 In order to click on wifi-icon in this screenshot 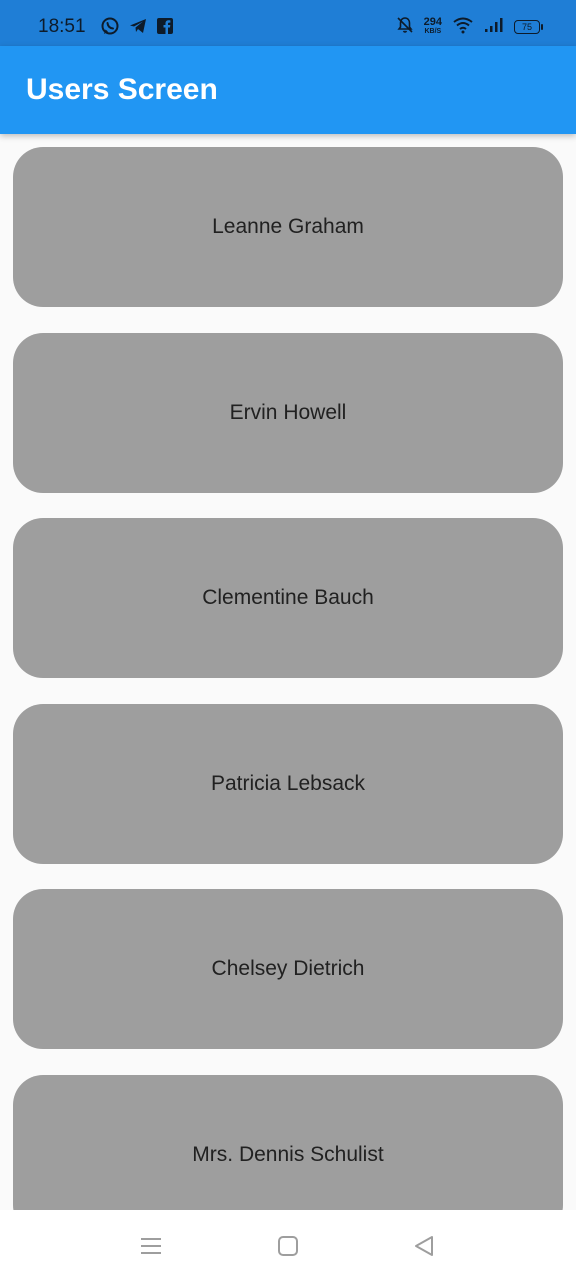, I will do `click(463, 27)`.